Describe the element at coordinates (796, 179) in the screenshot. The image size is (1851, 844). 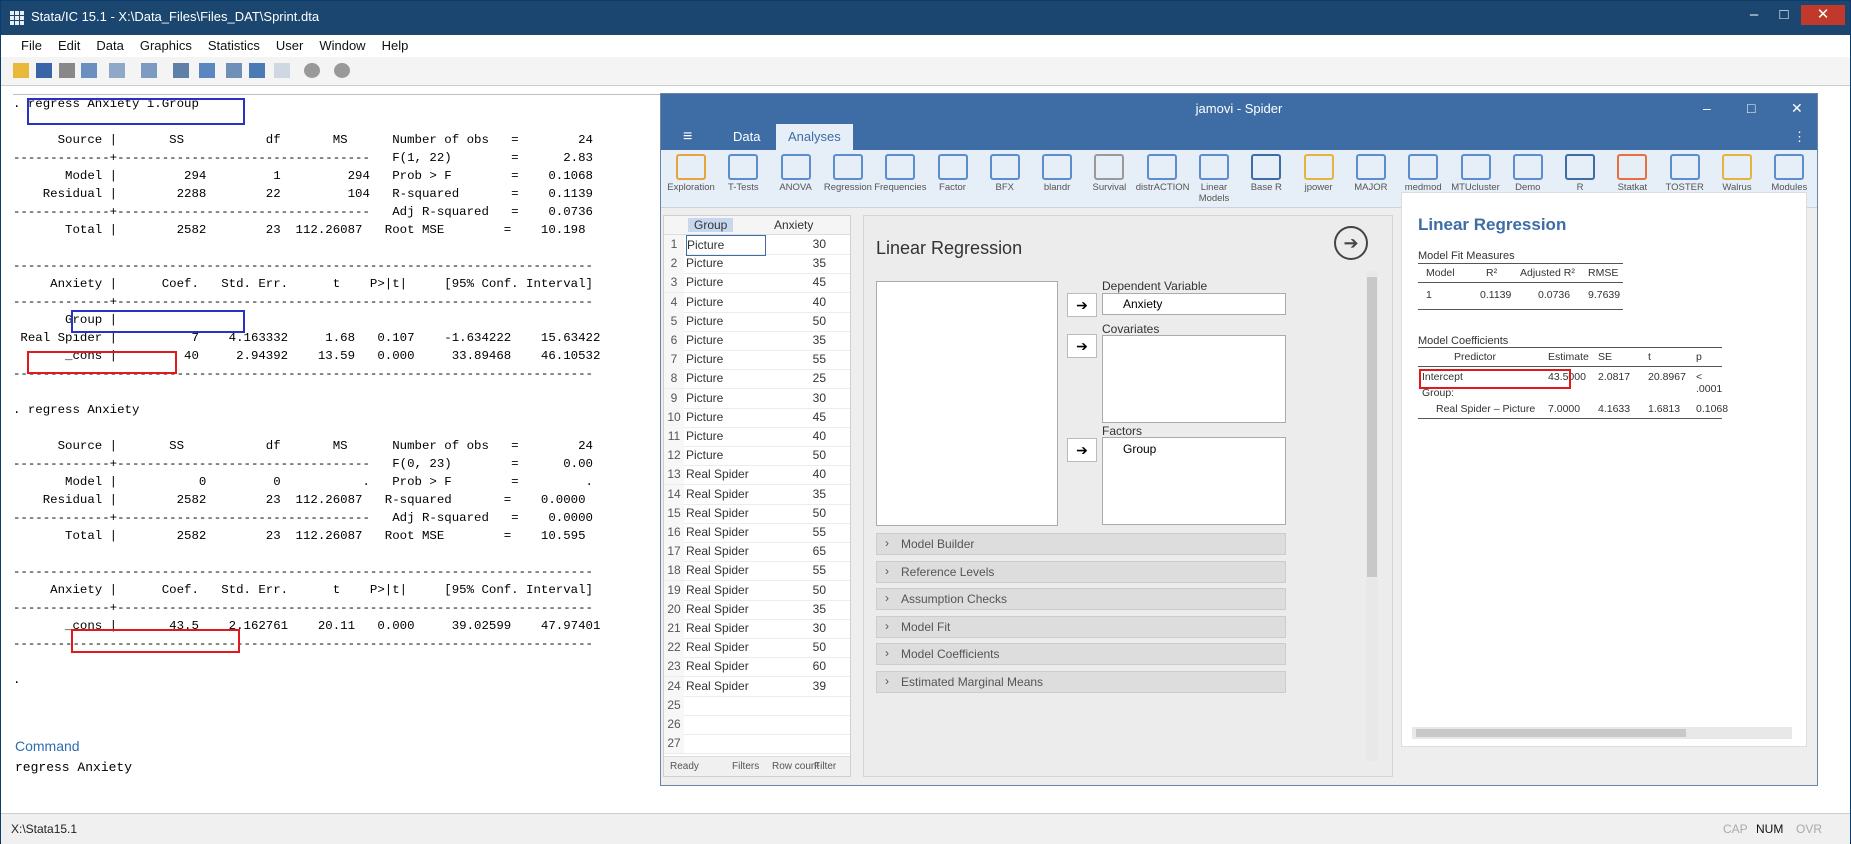
I see `ribbon-anova: ANOVA` at that location.